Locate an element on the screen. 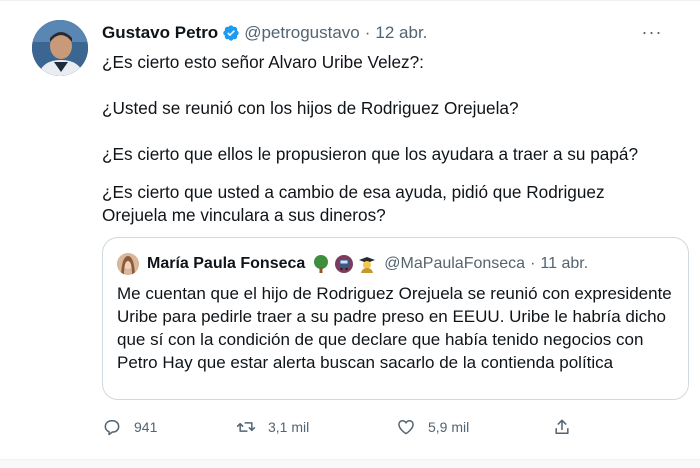 The image size is (700, 468). more-options-icon: ··· is located at coordinates (652, 32).